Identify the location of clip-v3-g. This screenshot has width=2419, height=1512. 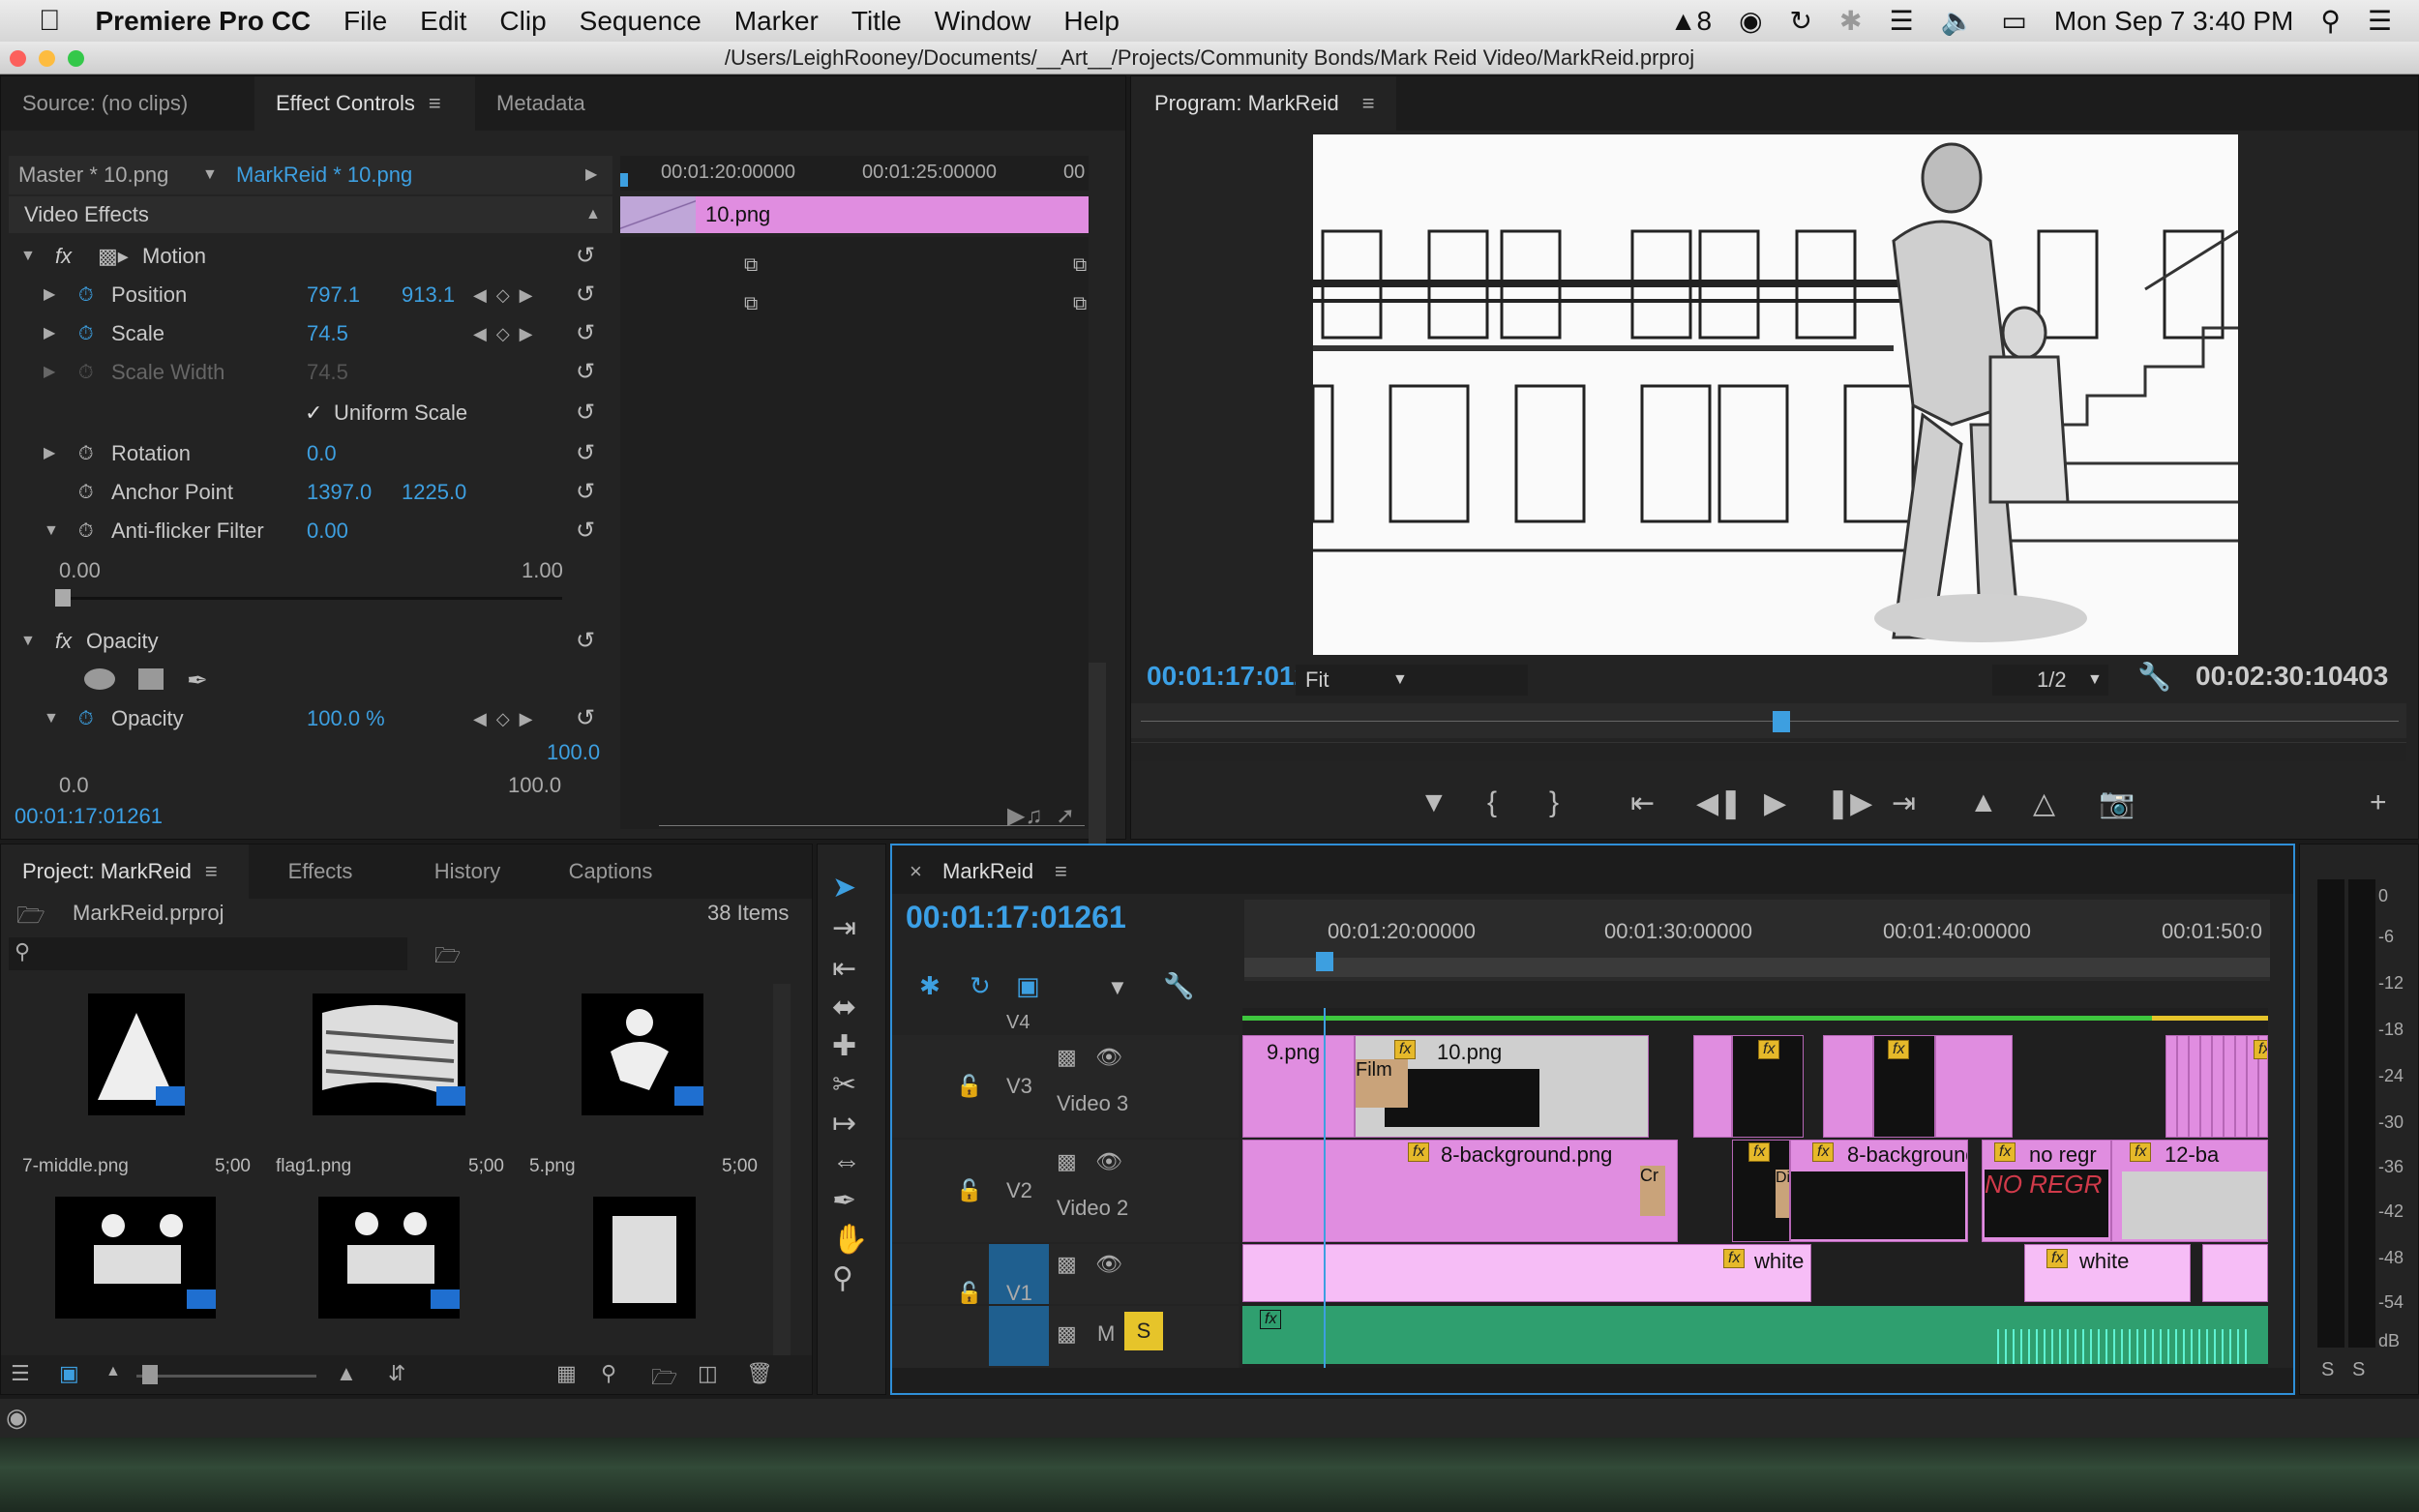
(1974, 1086).